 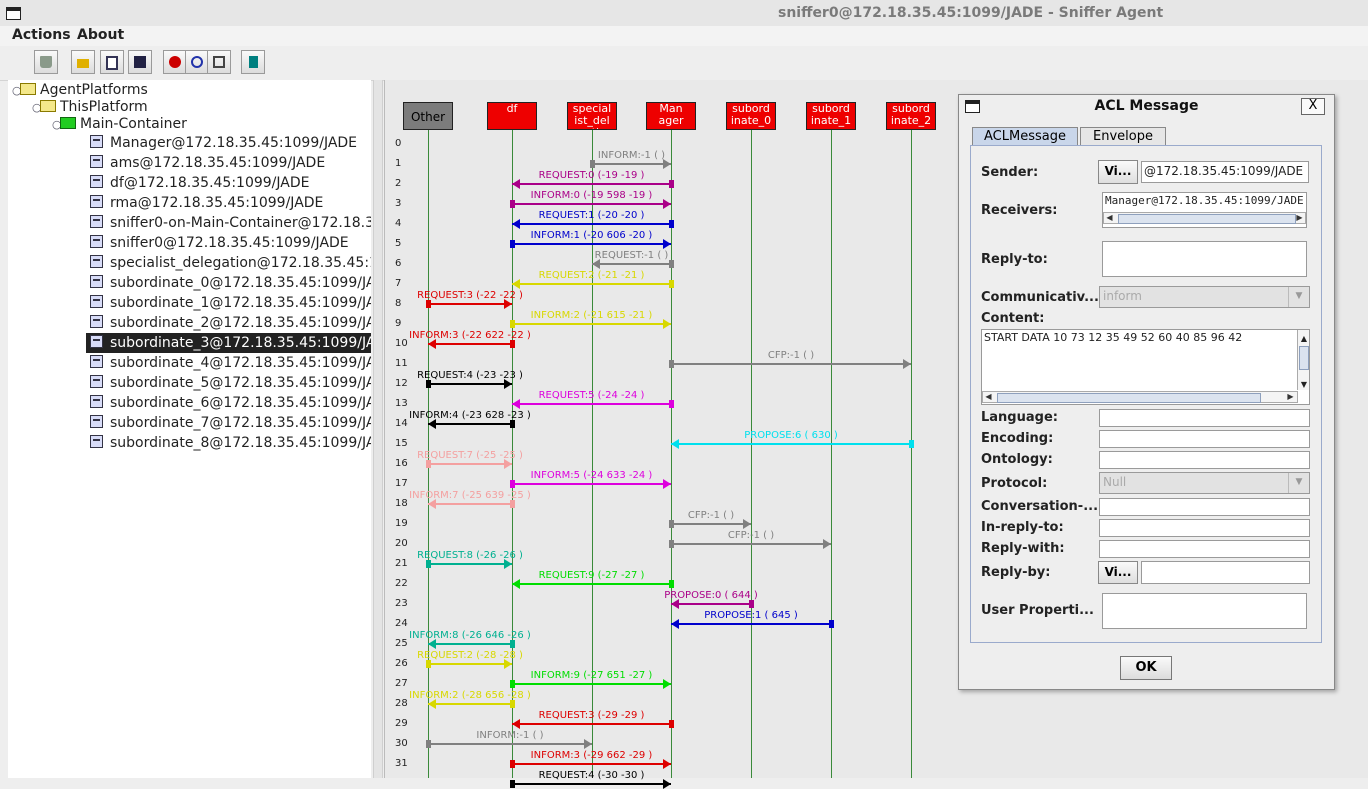 What do you see at coordinates (41, 35) in the screenshot?
I see `menu-actions: Actions` at bounding box center [41, 35].